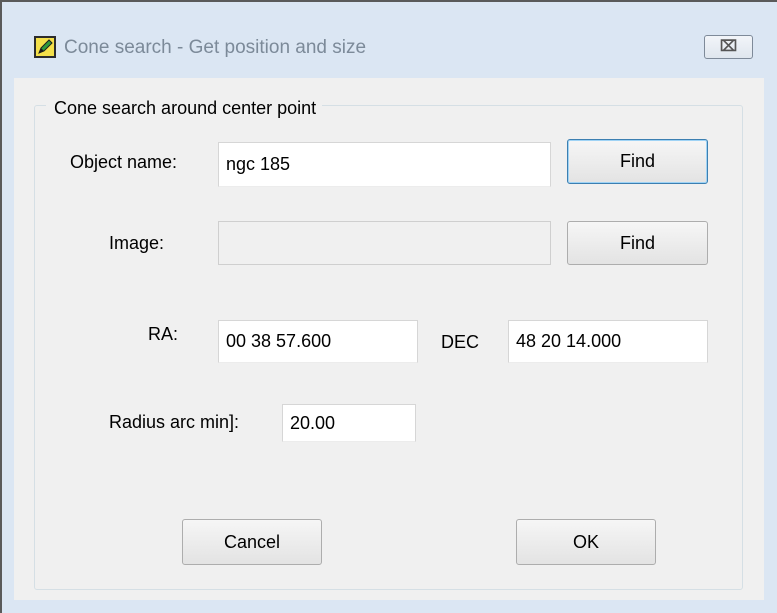 The height and width of the screenshot is (613, 777). Describe the element at coordinates (45, 47) in the screenshot. I see `edit-icon` at that location.